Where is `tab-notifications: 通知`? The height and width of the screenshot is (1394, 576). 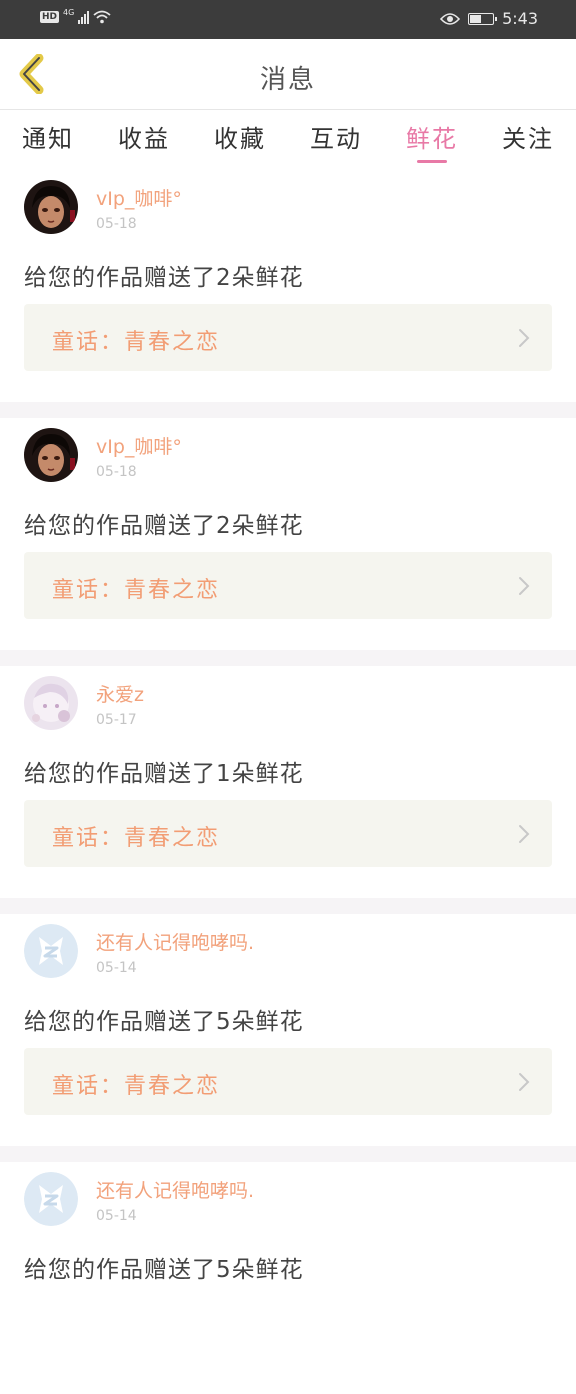 tab-notifications: 通知 is located at coordinates (48, 140).